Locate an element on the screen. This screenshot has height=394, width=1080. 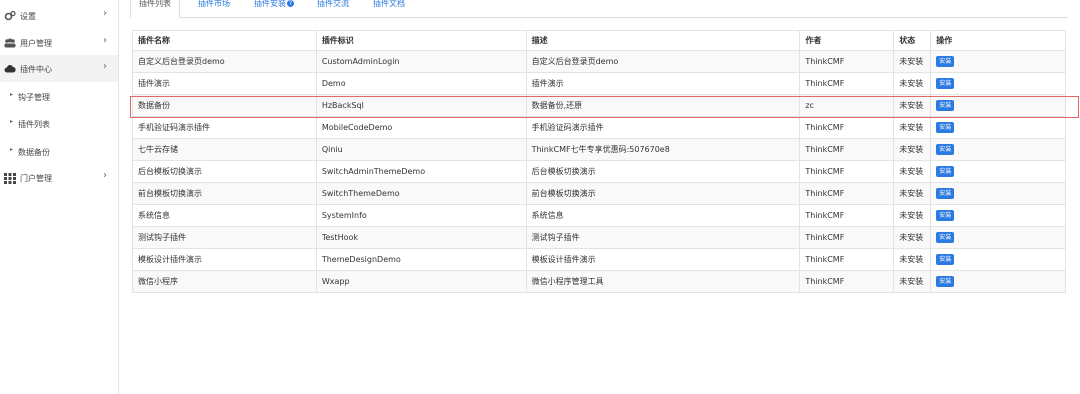
tab-plugin-install: 插件安装? is located at coordinates (274, 8).